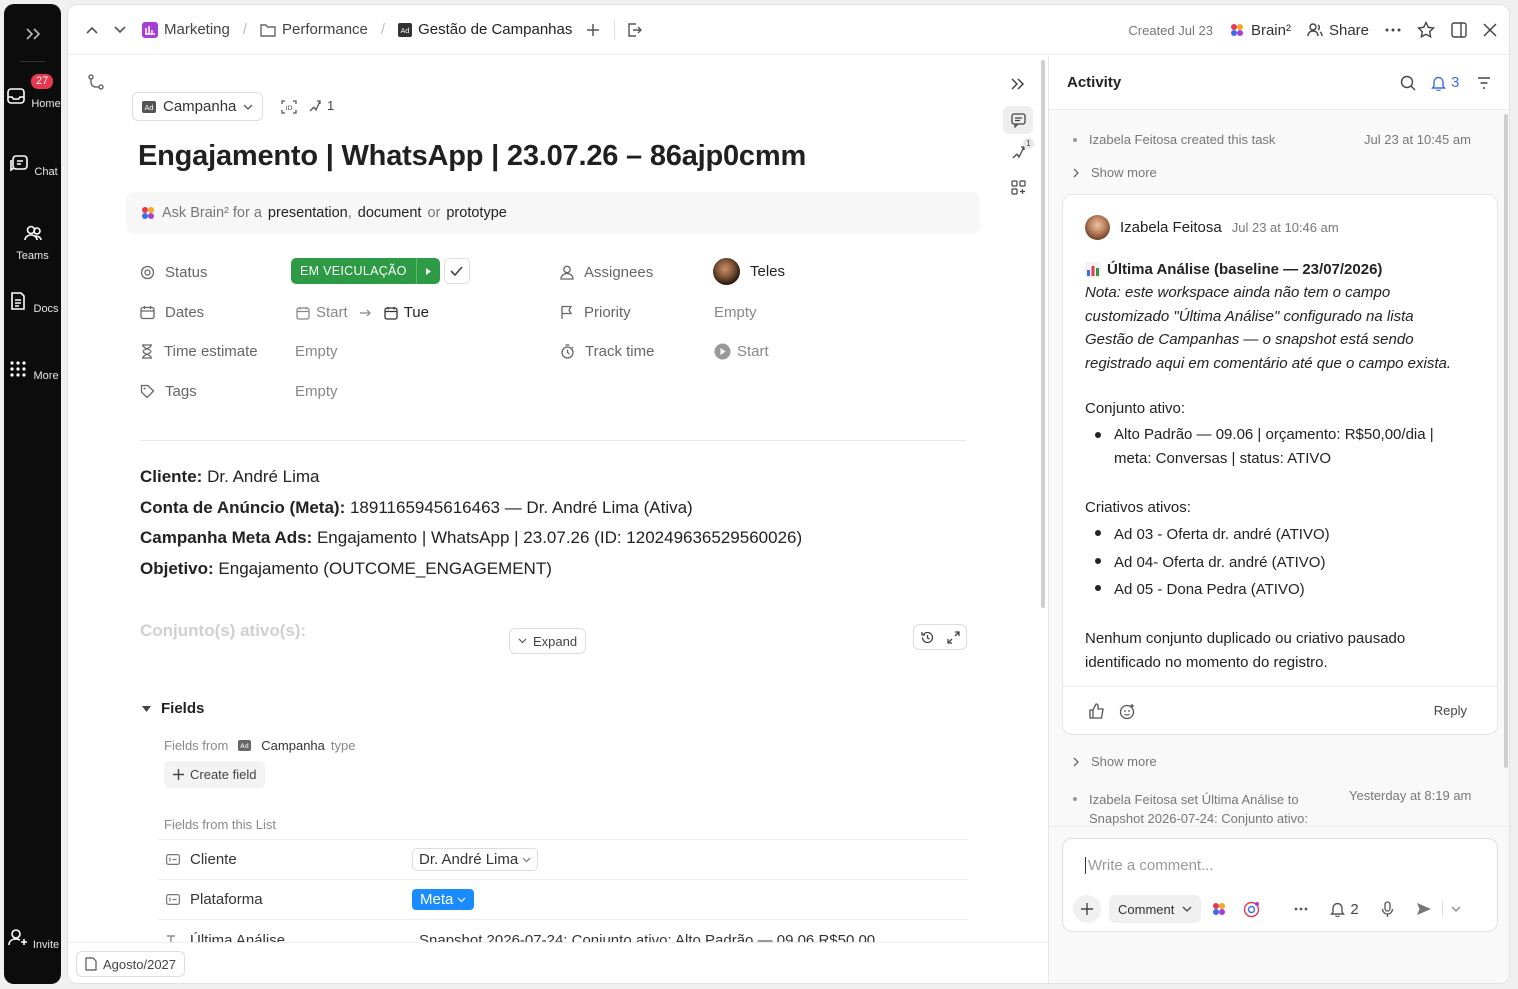  What do you see at coordinates (321, 105) in the screenshot?
I see `subtasks-indicator: 1` at bounding box center [321, 105].